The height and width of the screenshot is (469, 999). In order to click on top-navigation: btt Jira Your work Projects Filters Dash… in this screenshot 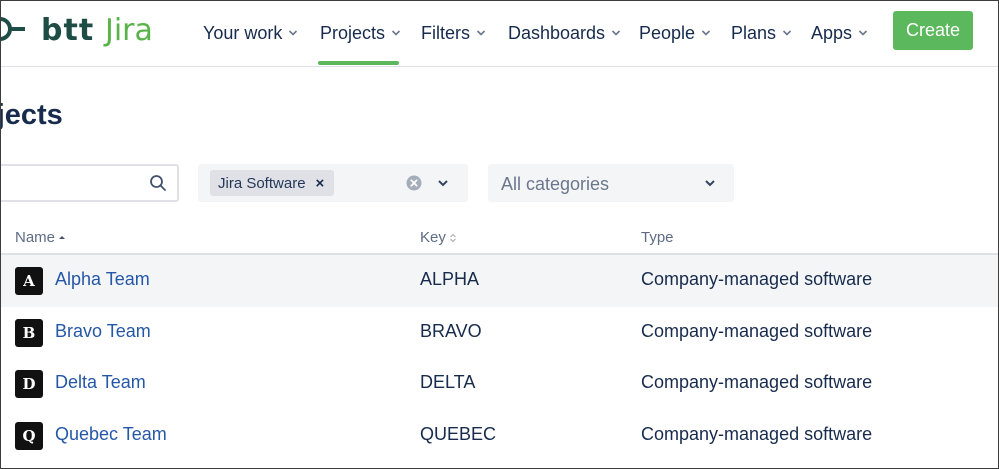, I will do `click(499, 34)`.